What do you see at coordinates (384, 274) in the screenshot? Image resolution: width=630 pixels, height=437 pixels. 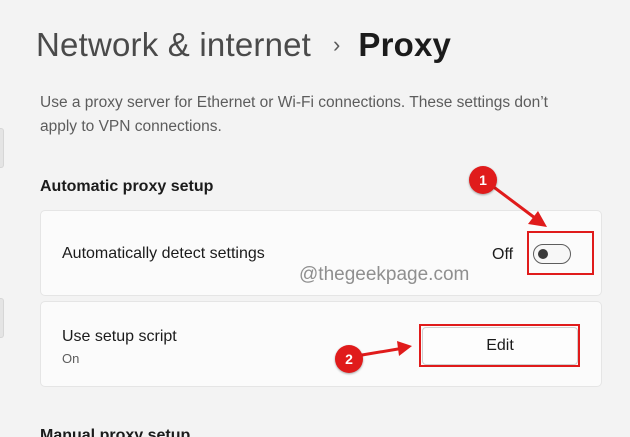 I see `watermark: @thegeekpage.com` at bounding box center [384, 274].